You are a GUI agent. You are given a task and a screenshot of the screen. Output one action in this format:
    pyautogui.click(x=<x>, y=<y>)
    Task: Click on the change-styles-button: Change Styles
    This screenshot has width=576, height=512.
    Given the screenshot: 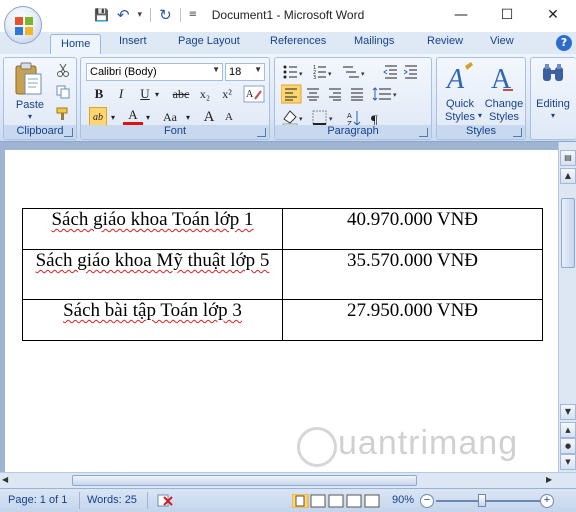 What is the action you would take?
    pyautogui.click(x=504, y=111)
    